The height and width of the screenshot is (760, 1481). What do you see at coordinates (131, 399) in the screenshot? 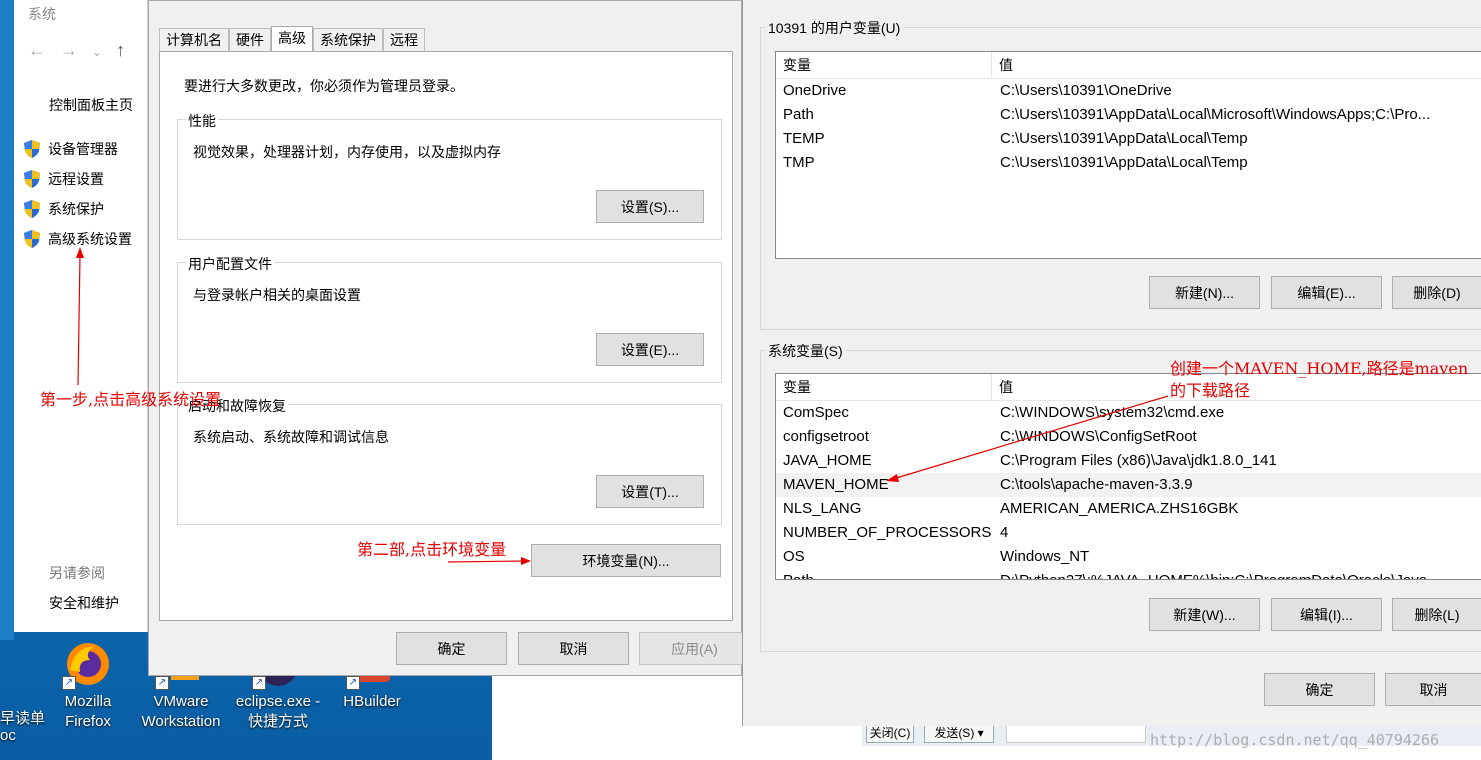
I see `annotation-step1: 第一步,点击高级系统设置` at bounding box center [131, 399].